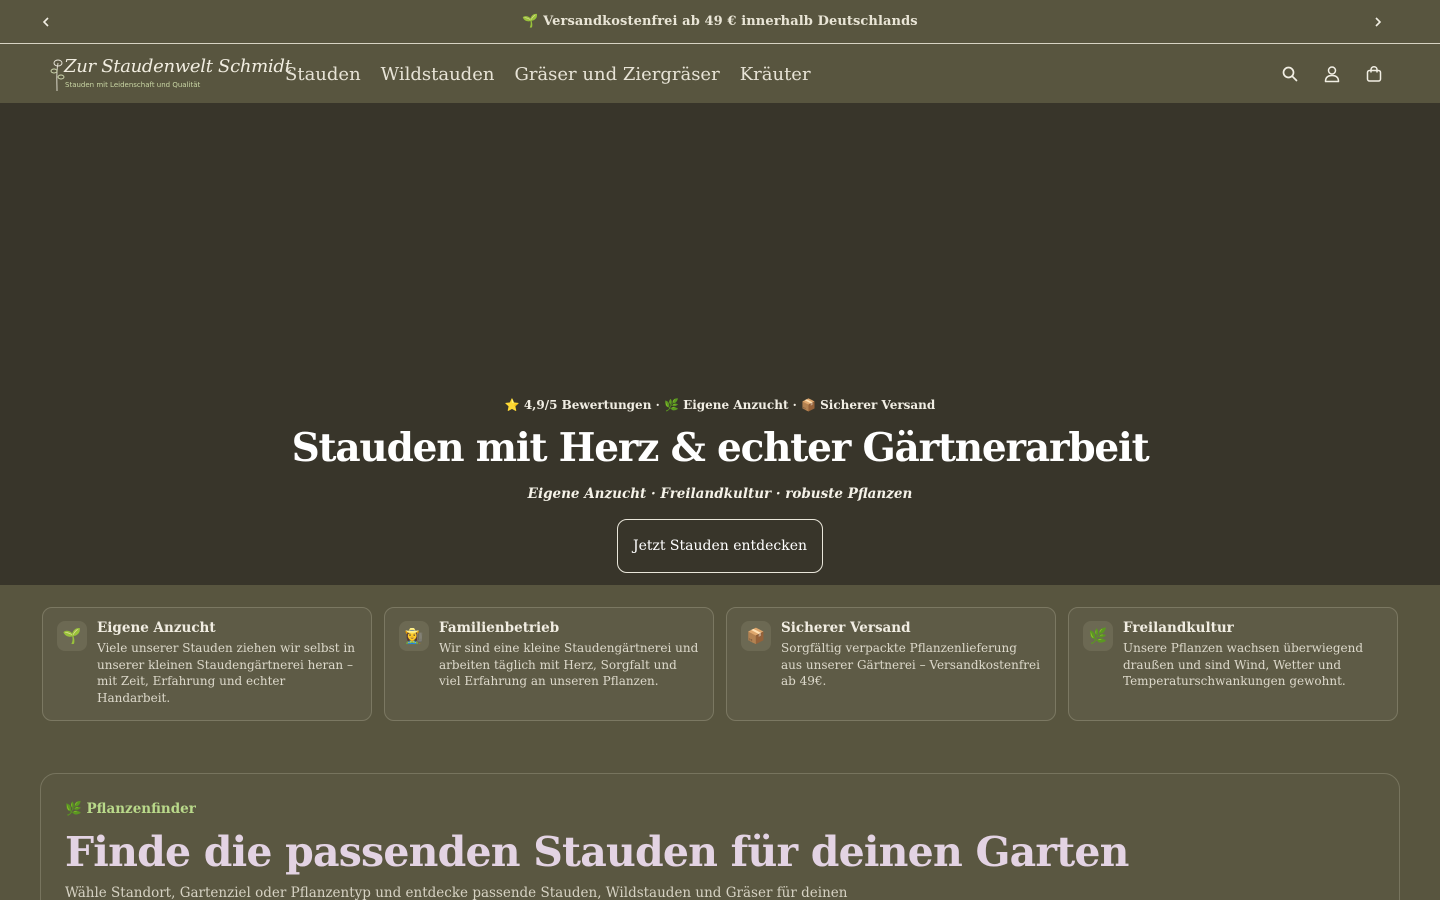 This screenshot has height=900, width=1440. I want to click on search-icon, so click(1290, 74).